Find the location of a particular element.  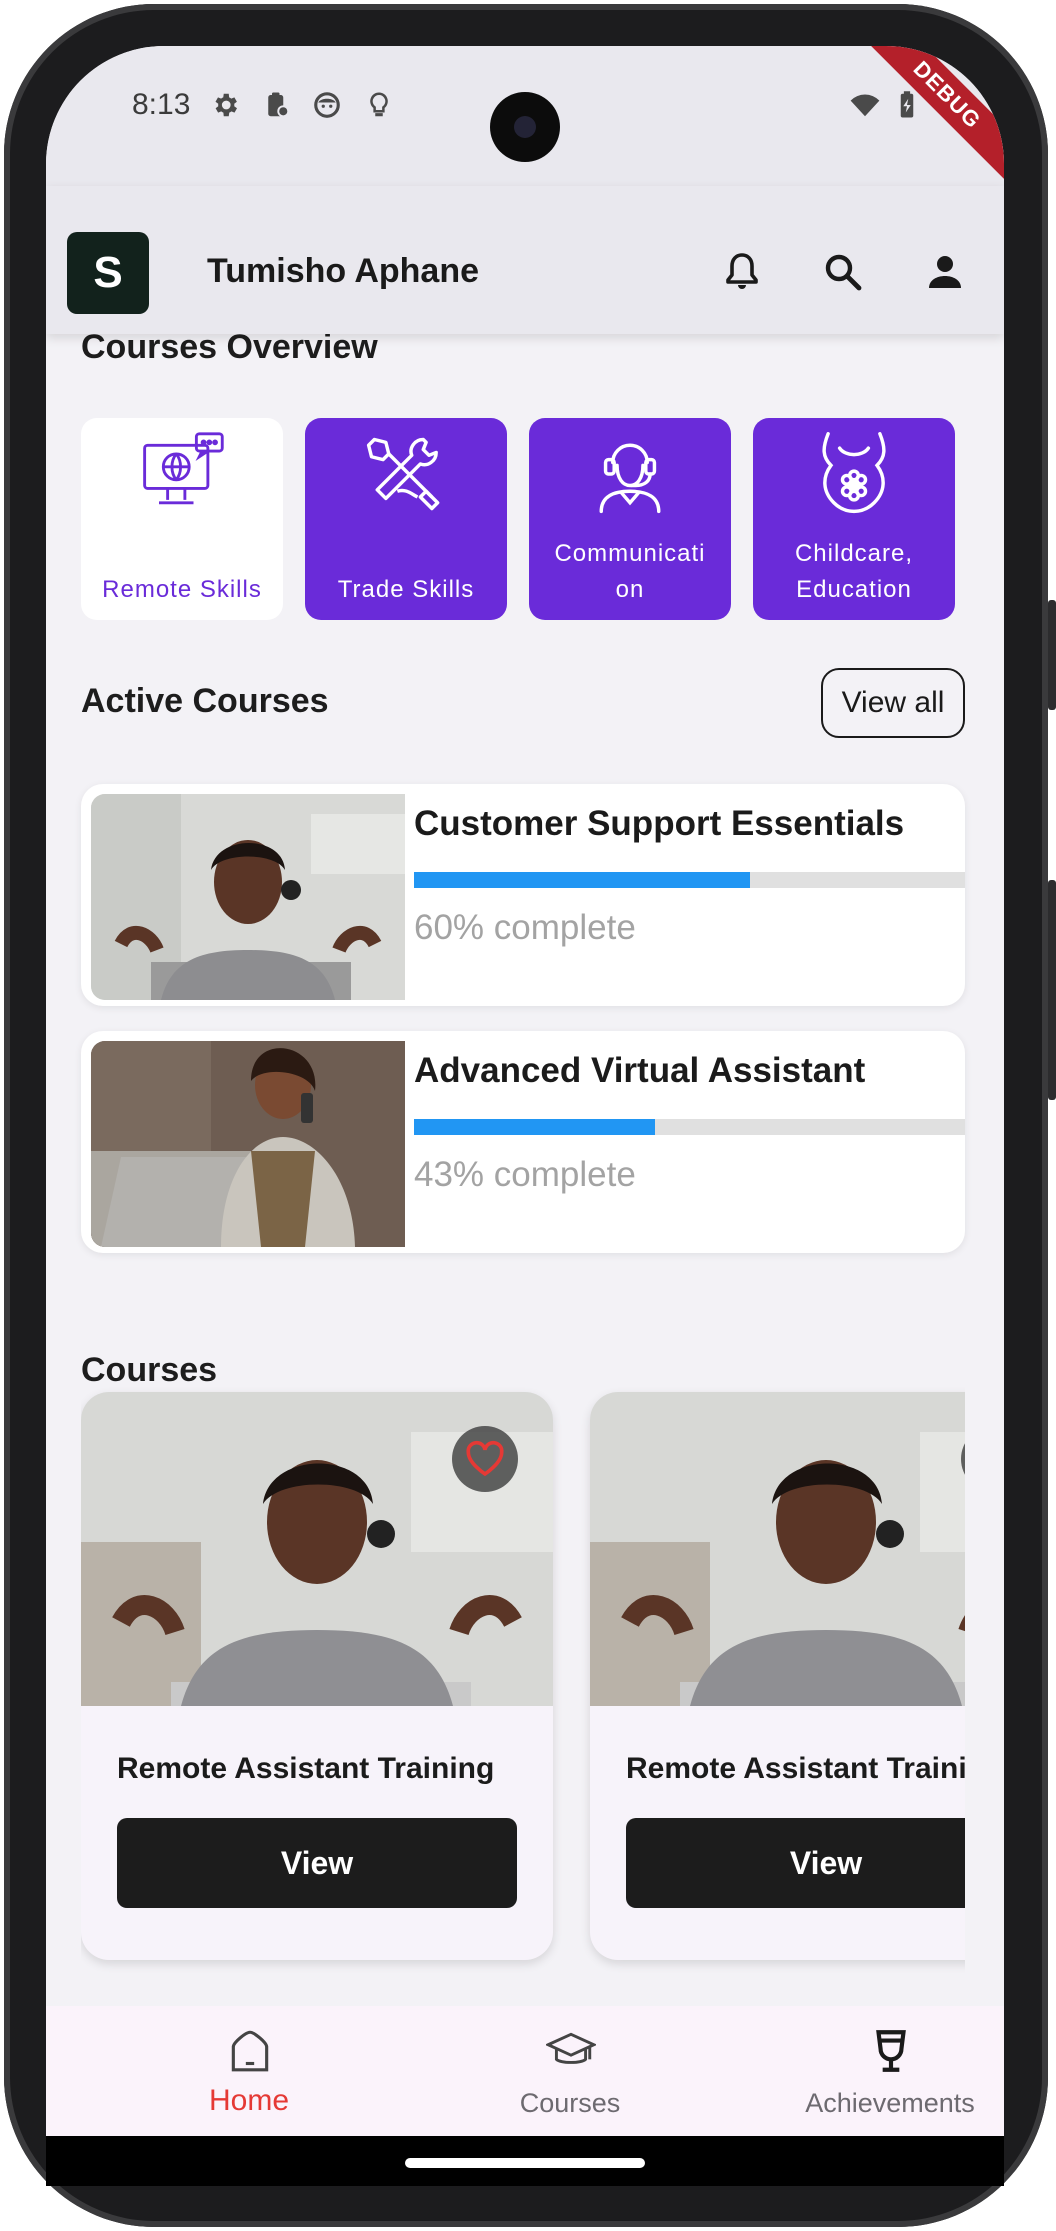

progress-label: 43% complete is located at coordinates (525, 1174).